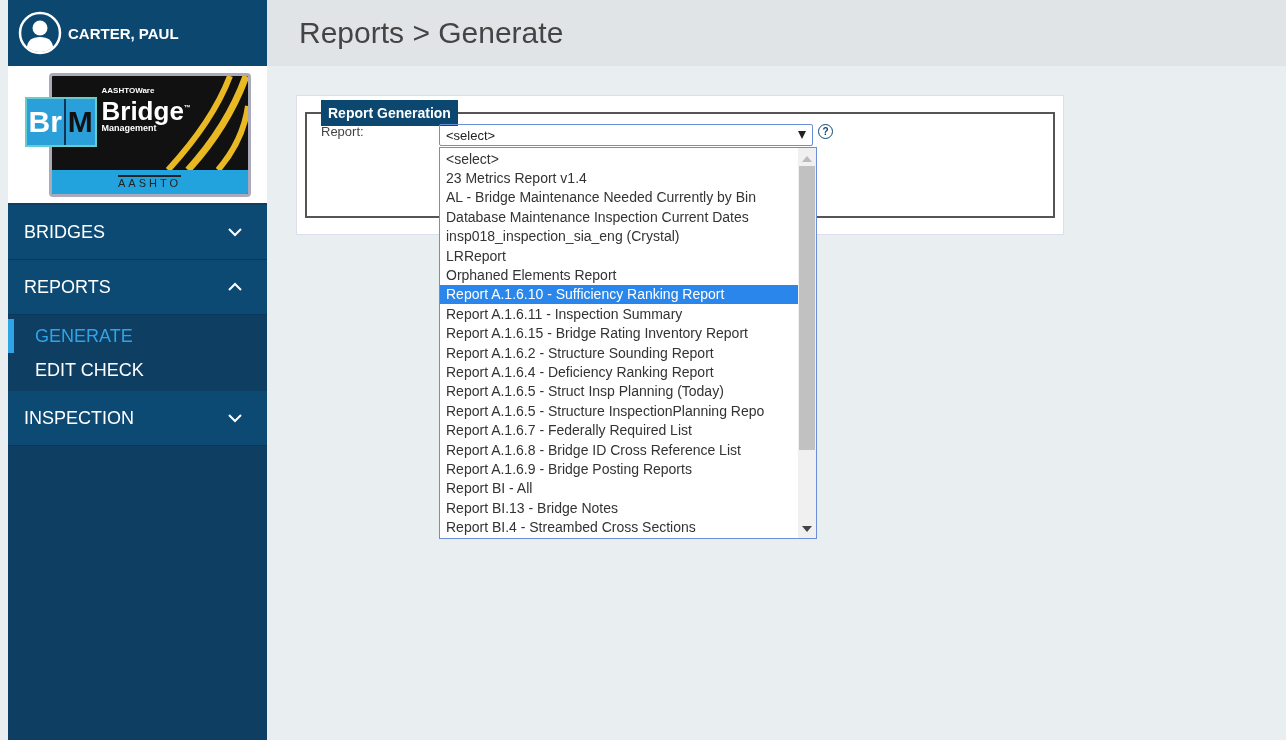  Describe the element at coordinates (235, 287) in the screenshot. I see `chevron-up-icon` at that location.